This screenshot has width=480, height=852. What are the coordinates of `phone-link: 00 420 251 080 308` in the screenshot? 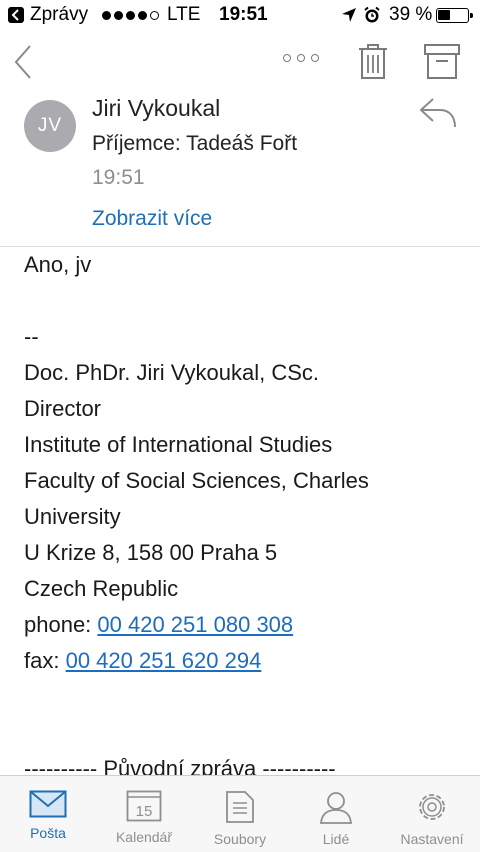 It's located at (195, 624).